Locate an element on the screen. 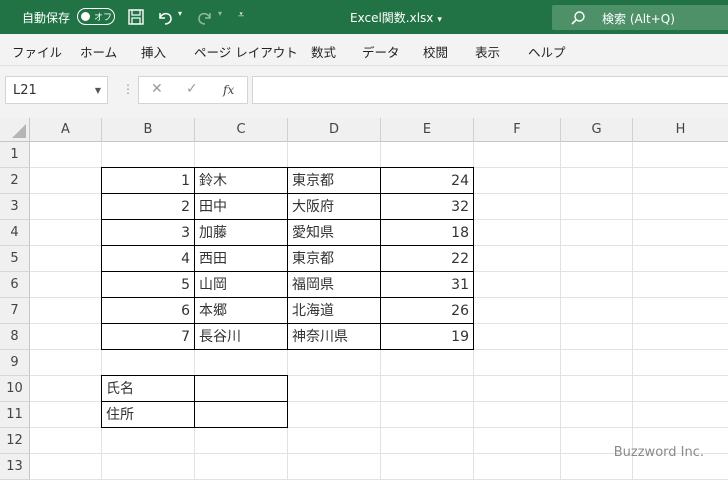 The height and width of the screenshot is (480, 728). undo-dropdown-icon: ▾ is located at coordinates (180, 13).